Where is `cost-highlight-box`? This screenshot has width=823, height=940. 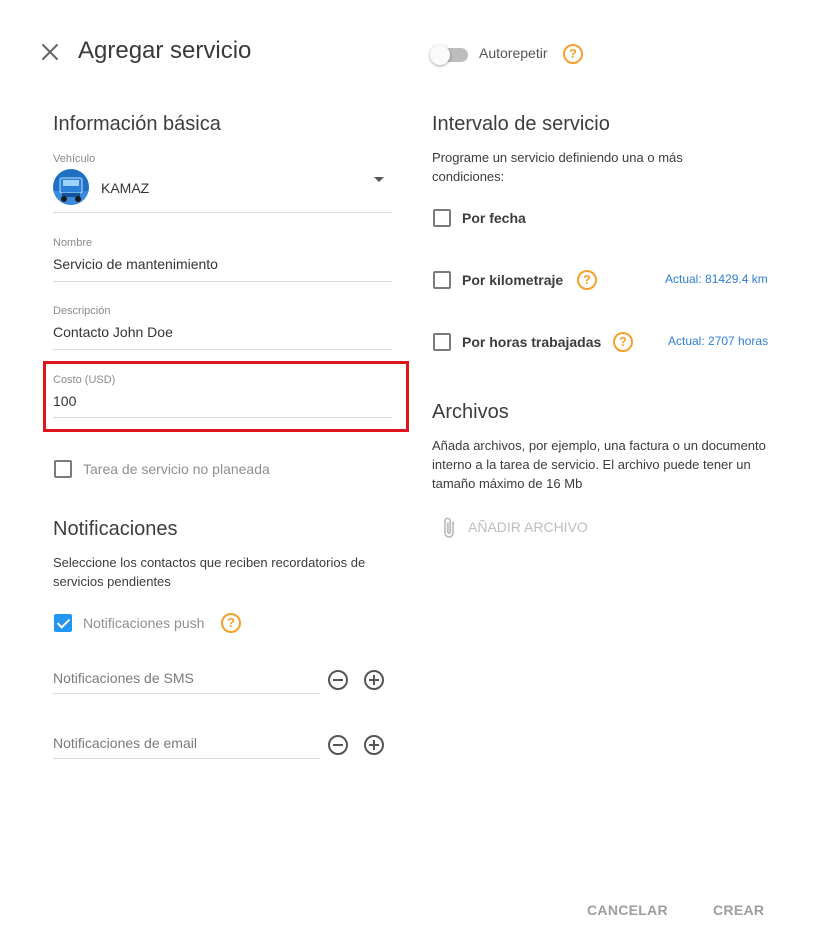
cost-highlight-box is located at coordinates (226, 396).